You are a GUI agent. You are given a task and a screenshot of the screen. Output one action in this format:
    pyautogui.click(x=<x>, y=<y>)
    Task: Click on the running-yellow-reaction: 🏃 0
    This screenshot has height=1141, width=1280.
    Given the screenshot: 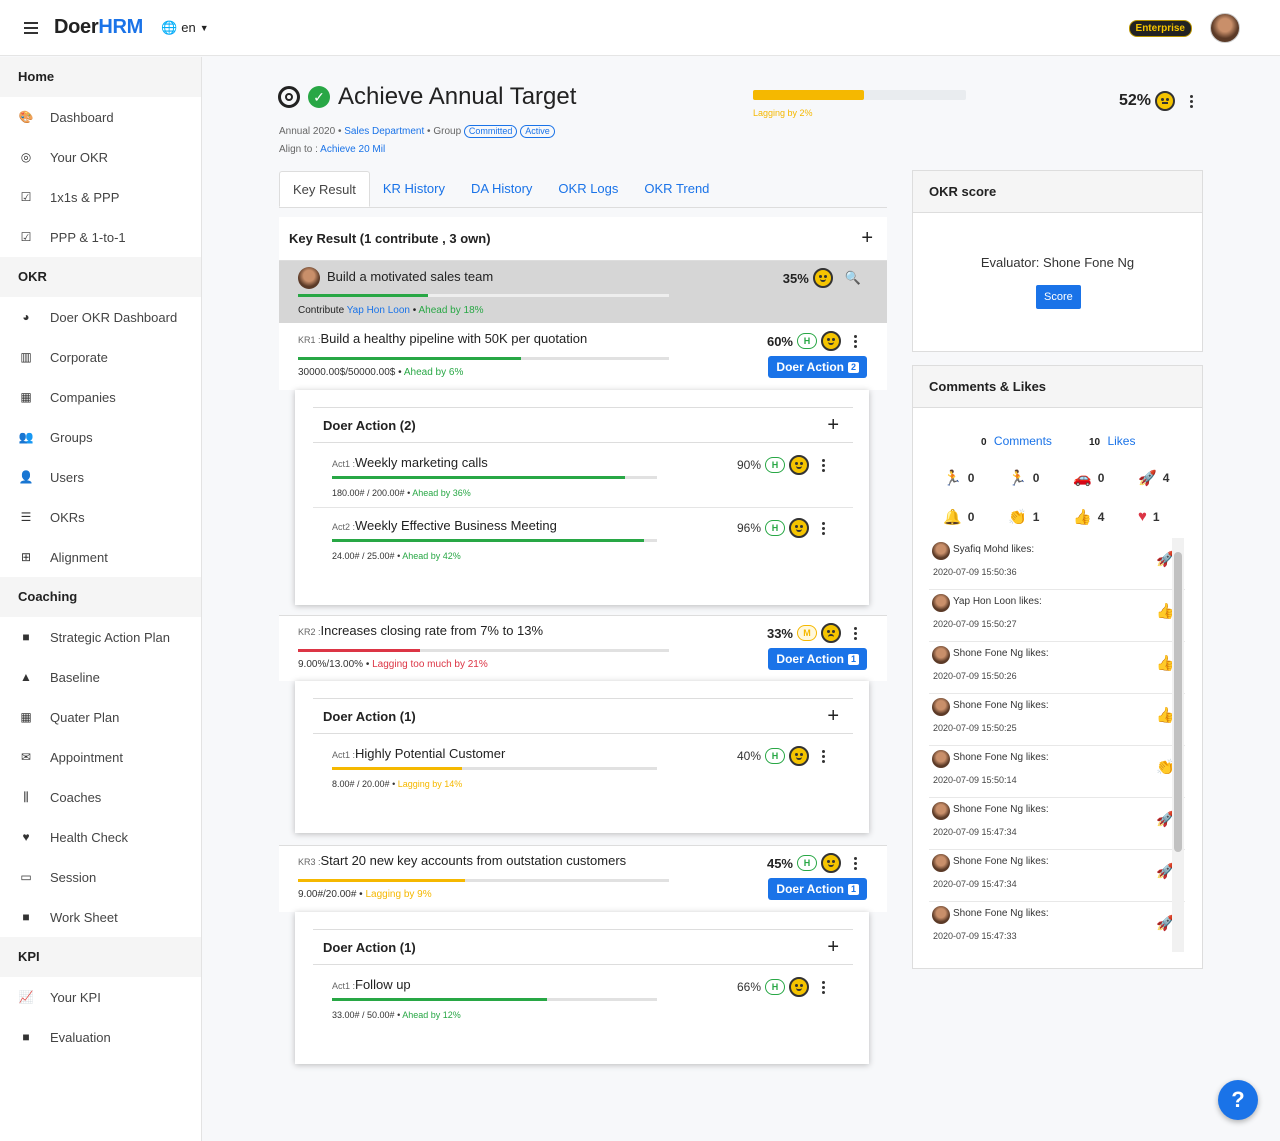 What is the action you would take?
    pyautogui.click(x=1023, y=478)
    